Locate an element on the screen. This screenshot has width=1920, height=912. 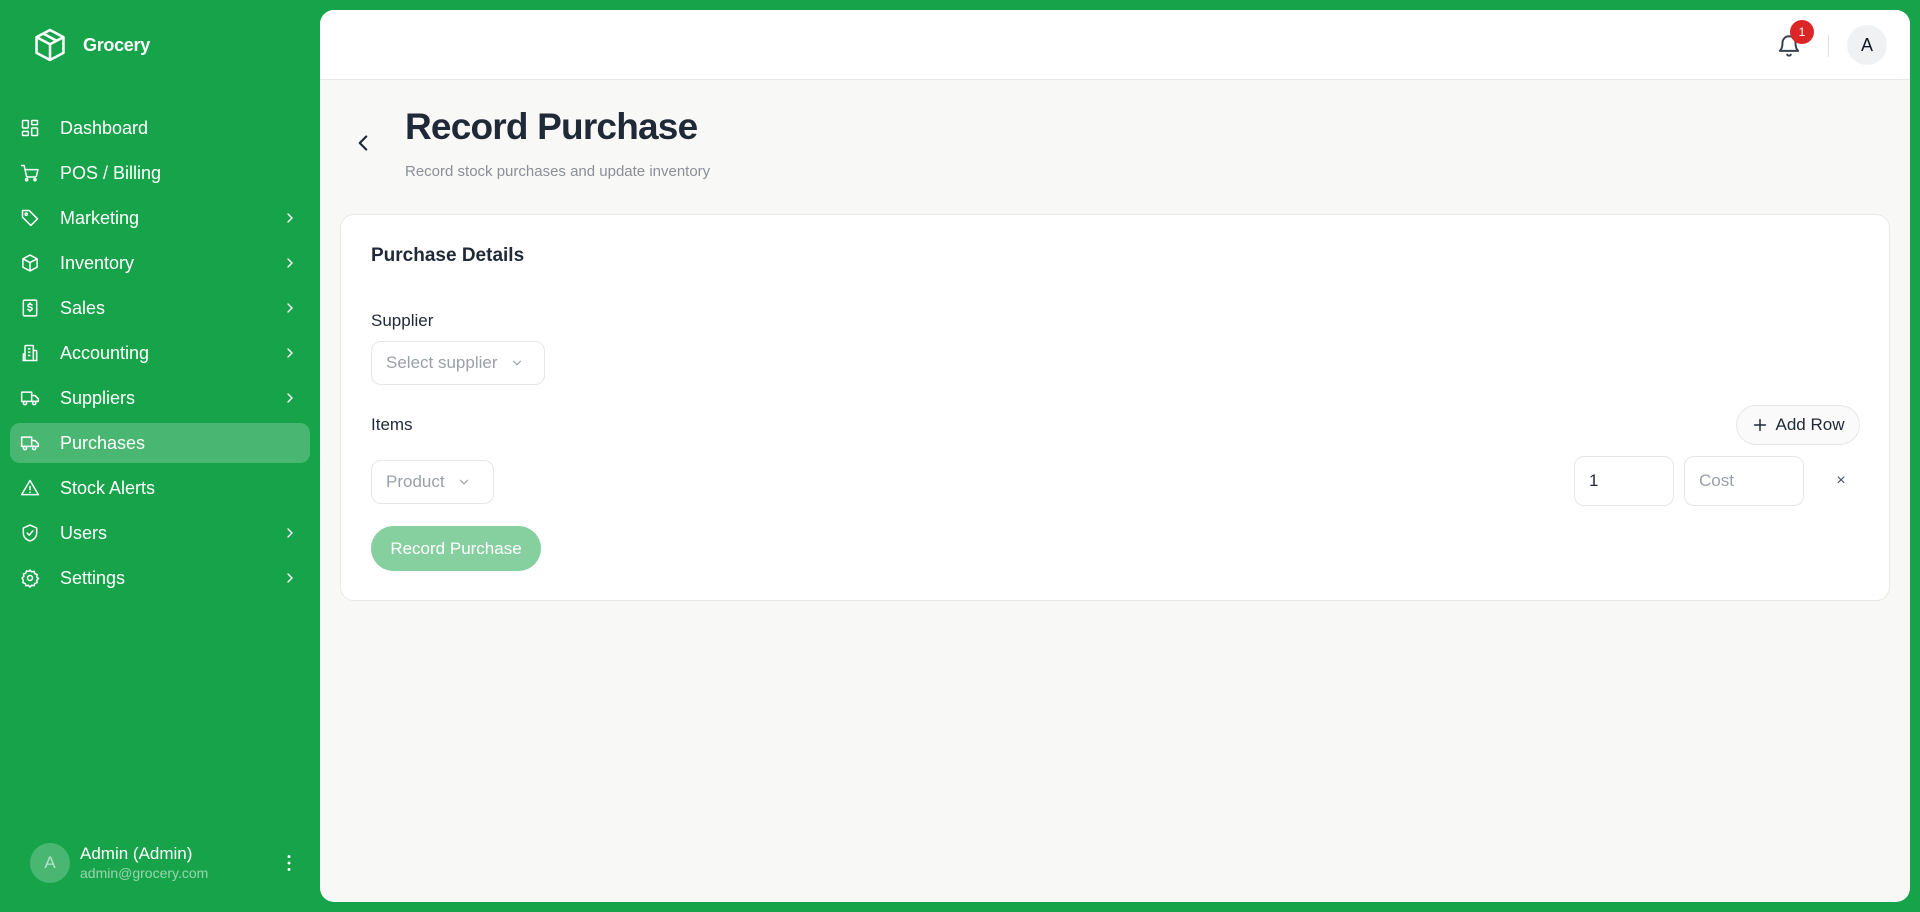
sidebar-item-label: Suppliers is located at coordinates (98, 397).